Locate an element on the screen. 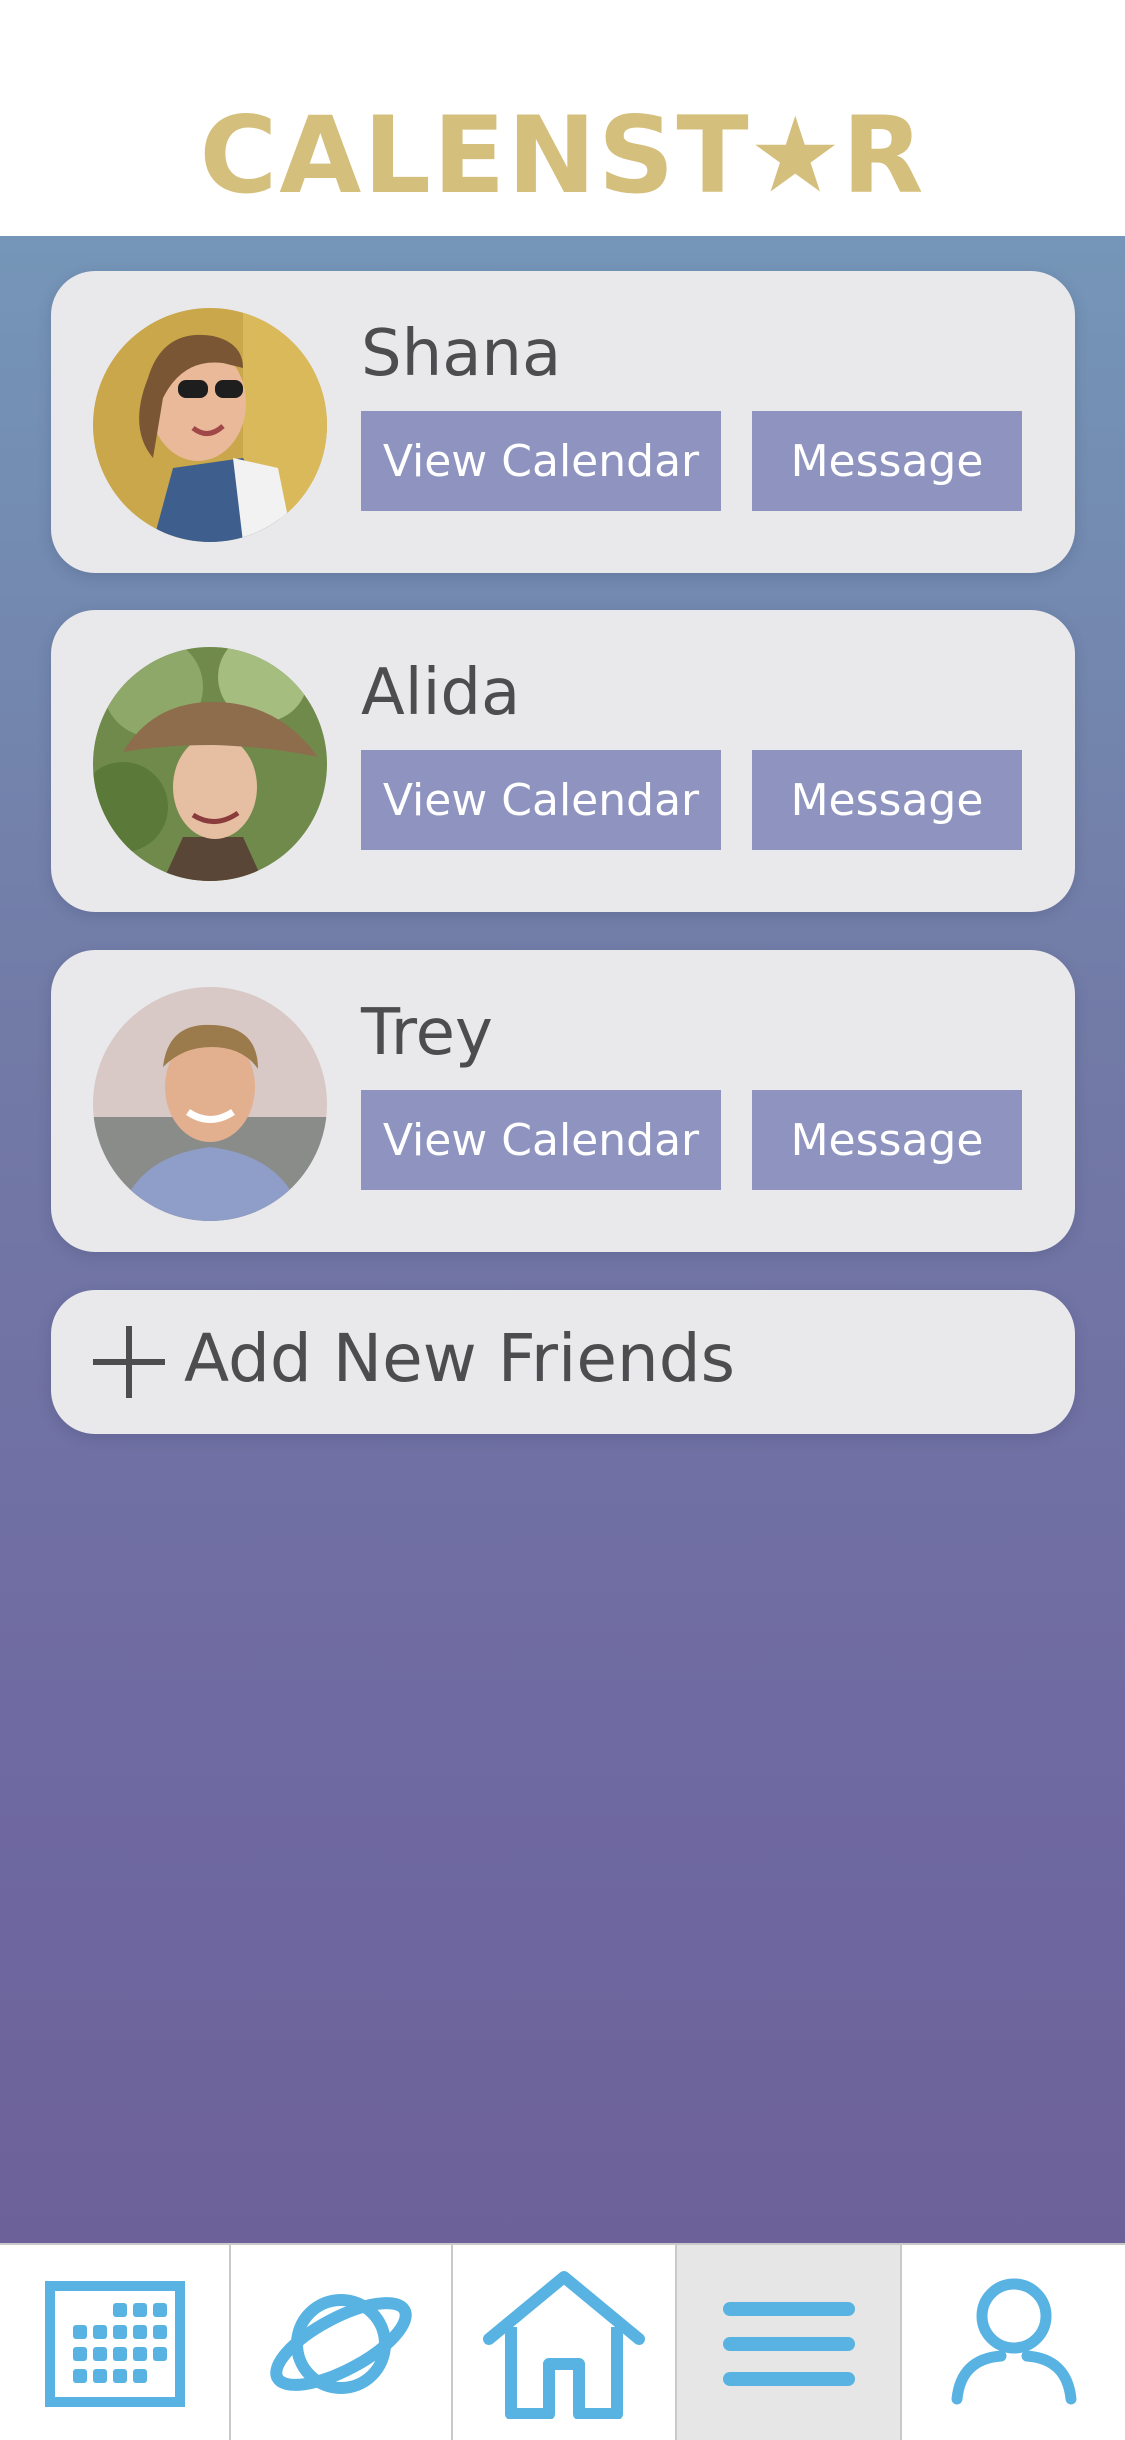 The image size is (1125, 2440). friend-name: Alida is located at coordinates (441, 693).